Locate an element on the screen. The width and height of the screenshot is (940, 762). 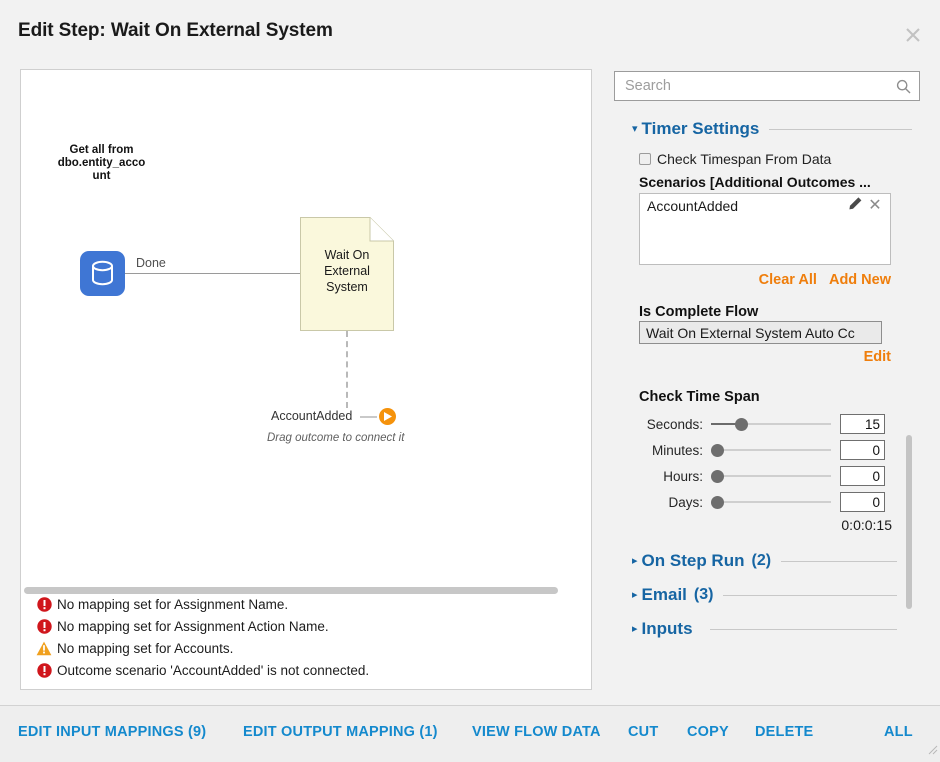
search-box is located at coordinates (767, 86).